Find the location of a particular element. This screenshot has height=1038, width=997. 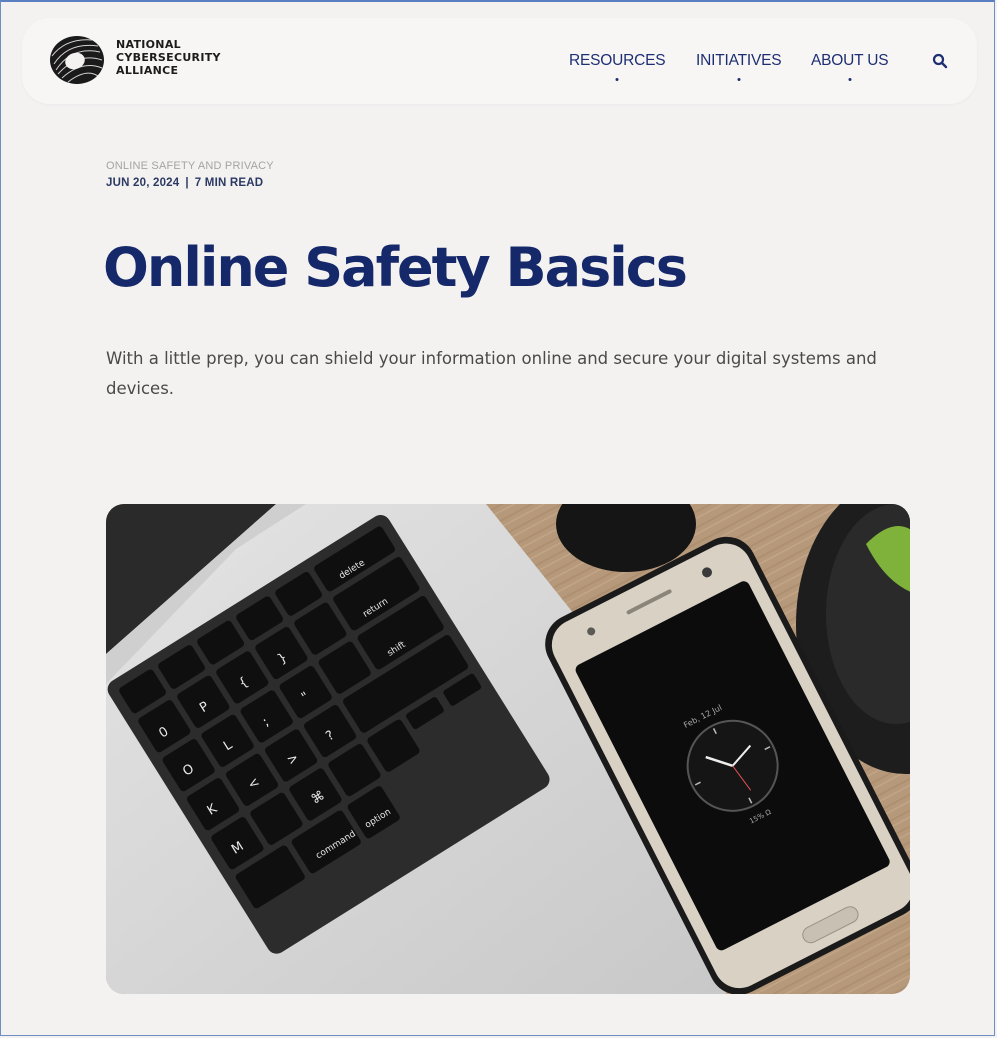

nav-resources: RESOURCES is located at coordinates (617, 66).